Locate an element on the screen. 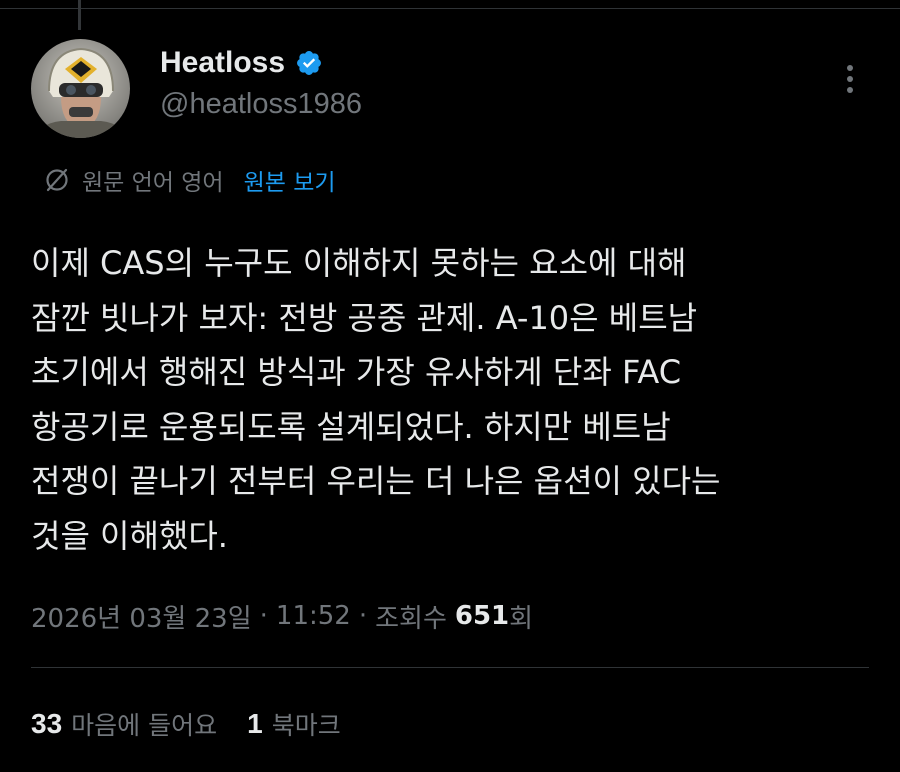  avatar-image is located at coordinates (80, 88).